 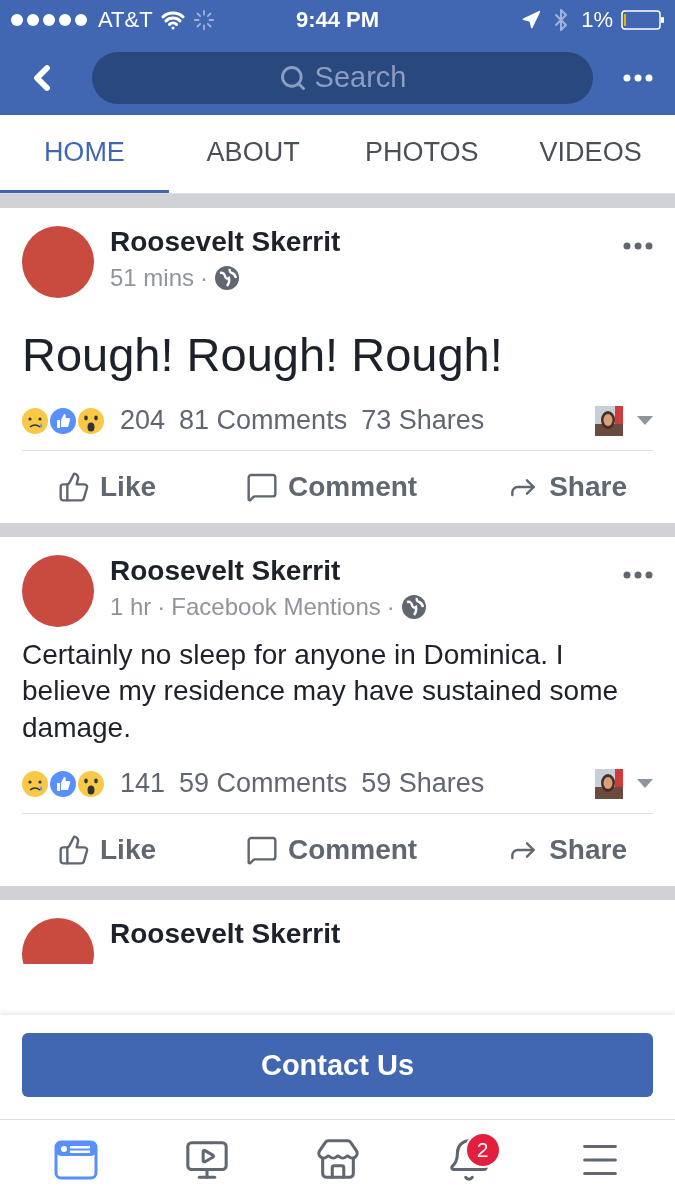 I want to click on contact-button: Contact Us, so click(x=337, y=1065).